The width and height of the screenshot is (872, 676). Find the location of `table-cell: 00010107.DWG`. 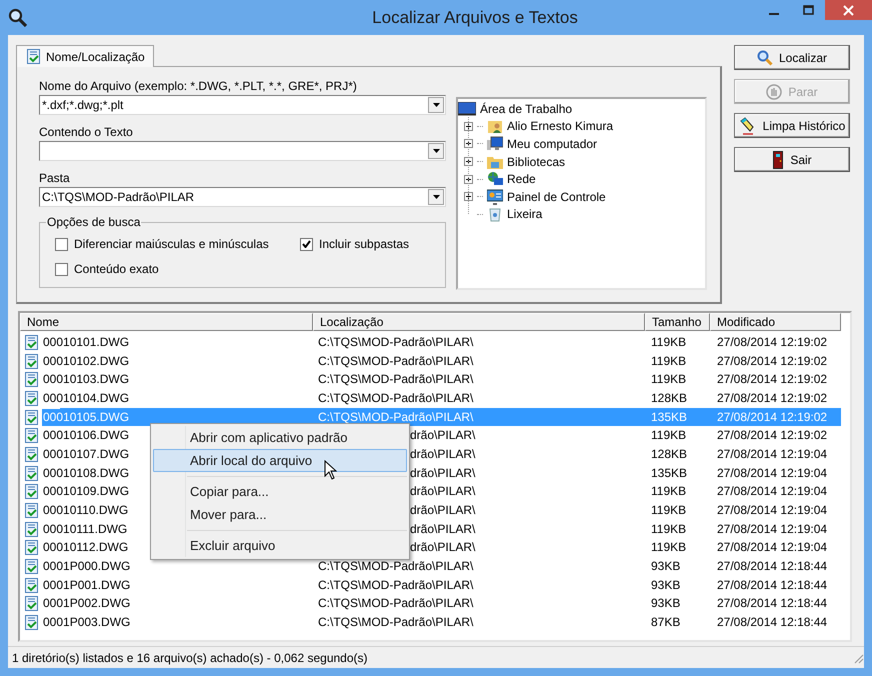

table-cell: 00010107.DWG is located at coordinates (86, 454).